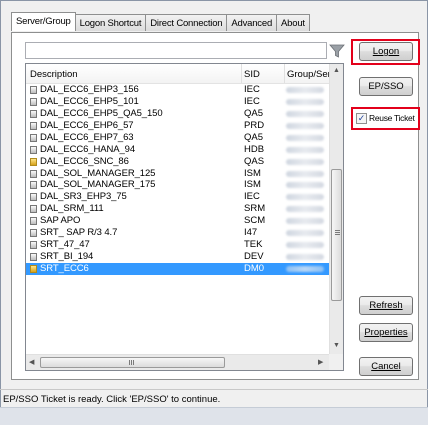 This screenshot has width=428, height=425. Describe the element at coordinates (320, 362) in the screenshot. I see `scroll-right-arrow-icon: ▶` at that location.